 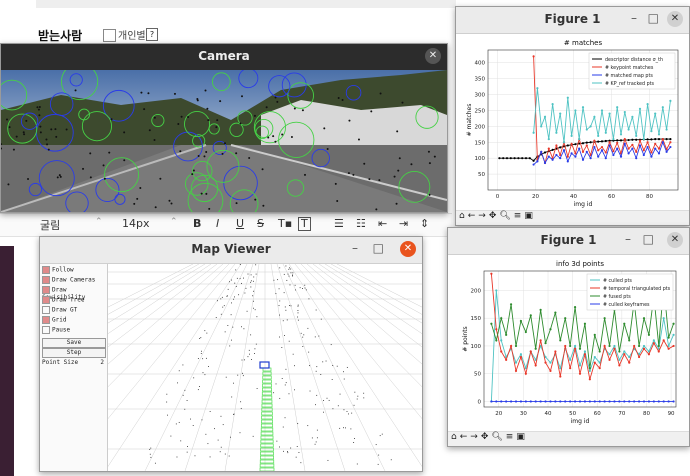 What do you see at coordinates (304, 224) in the screenshot?
I see `text-box-button: T` at bounding box center [304, 224].